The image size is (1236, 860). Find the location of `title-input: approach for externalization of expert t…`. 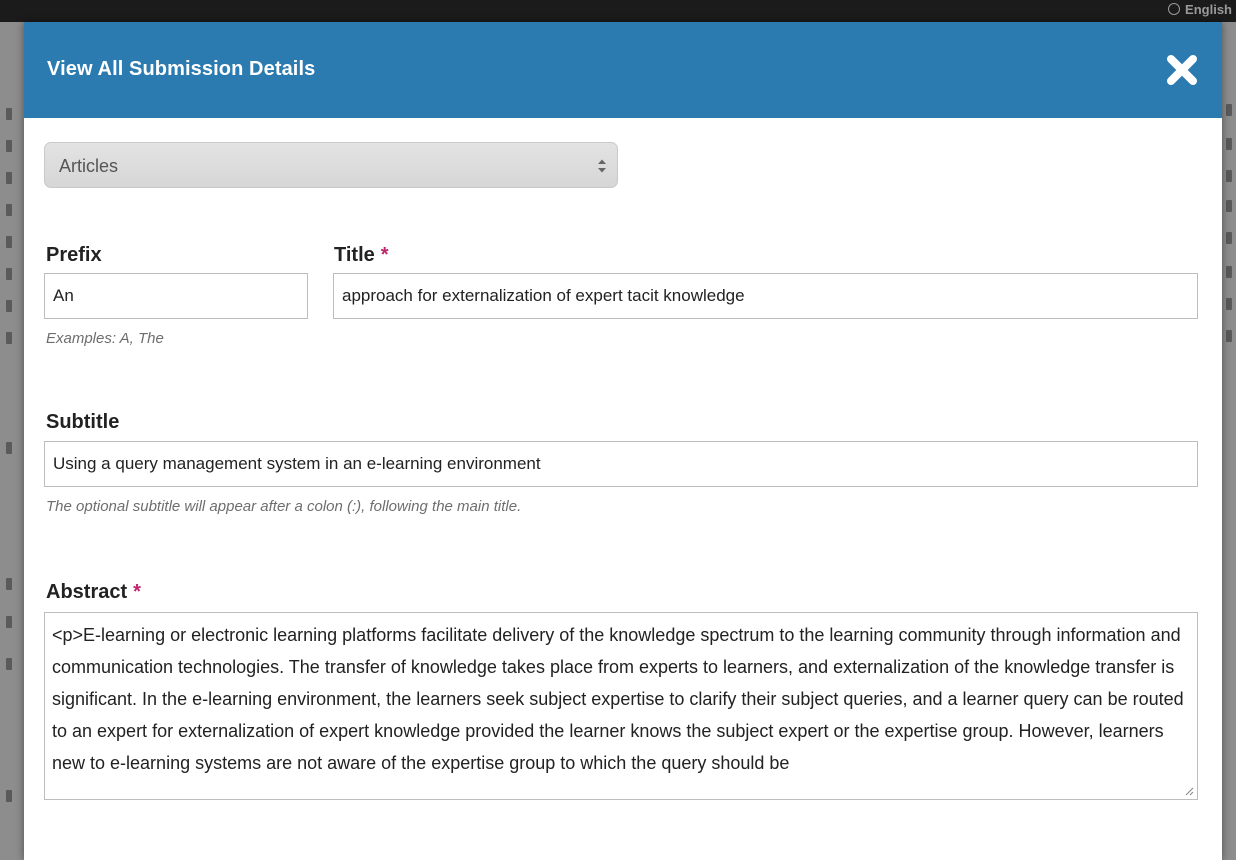

title-input: approach for externalization of expert t… is located at coordinates (765, 296).